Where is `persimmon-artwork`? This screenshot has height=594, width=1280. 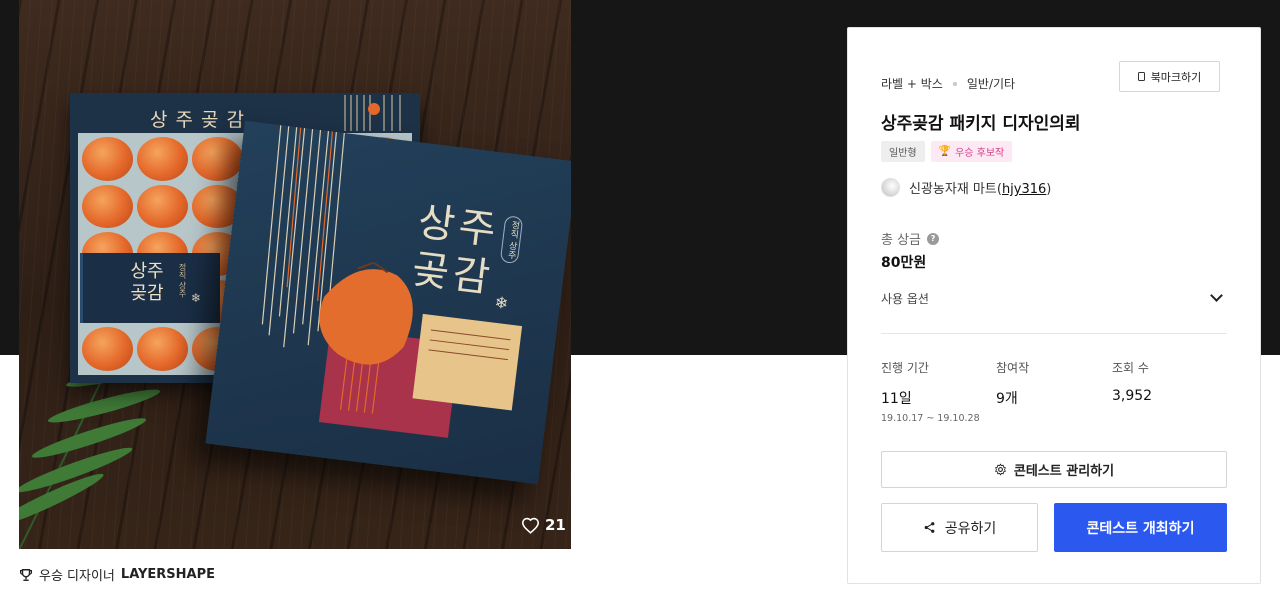 persimmon-artwork is located at coordinates (420, 349).